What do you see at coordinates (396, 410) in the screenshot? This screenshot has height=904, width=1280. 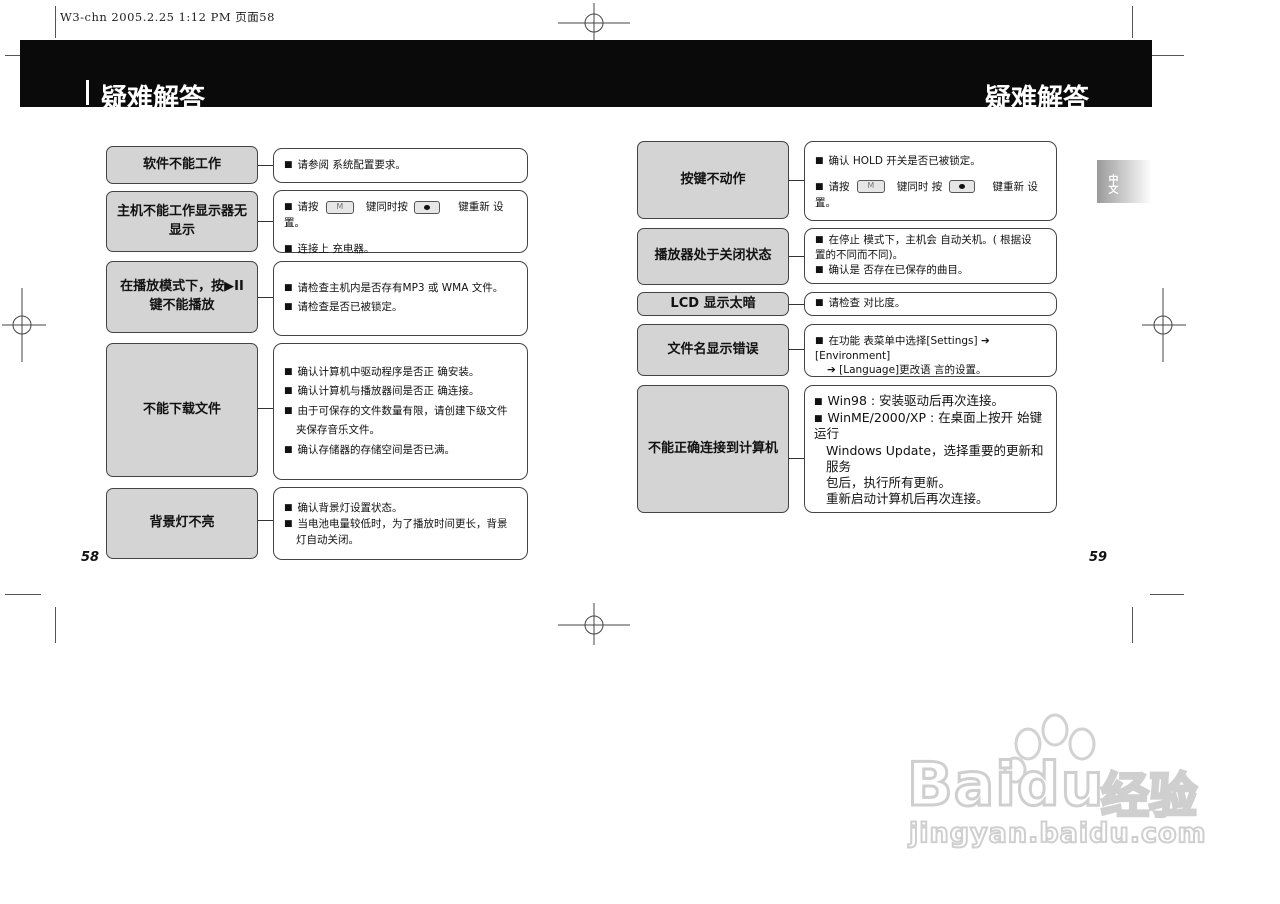 I see `answer-item: ■ 由于可保存的文件数量有限，请创建下级文件` at bounding box center [396, 410].